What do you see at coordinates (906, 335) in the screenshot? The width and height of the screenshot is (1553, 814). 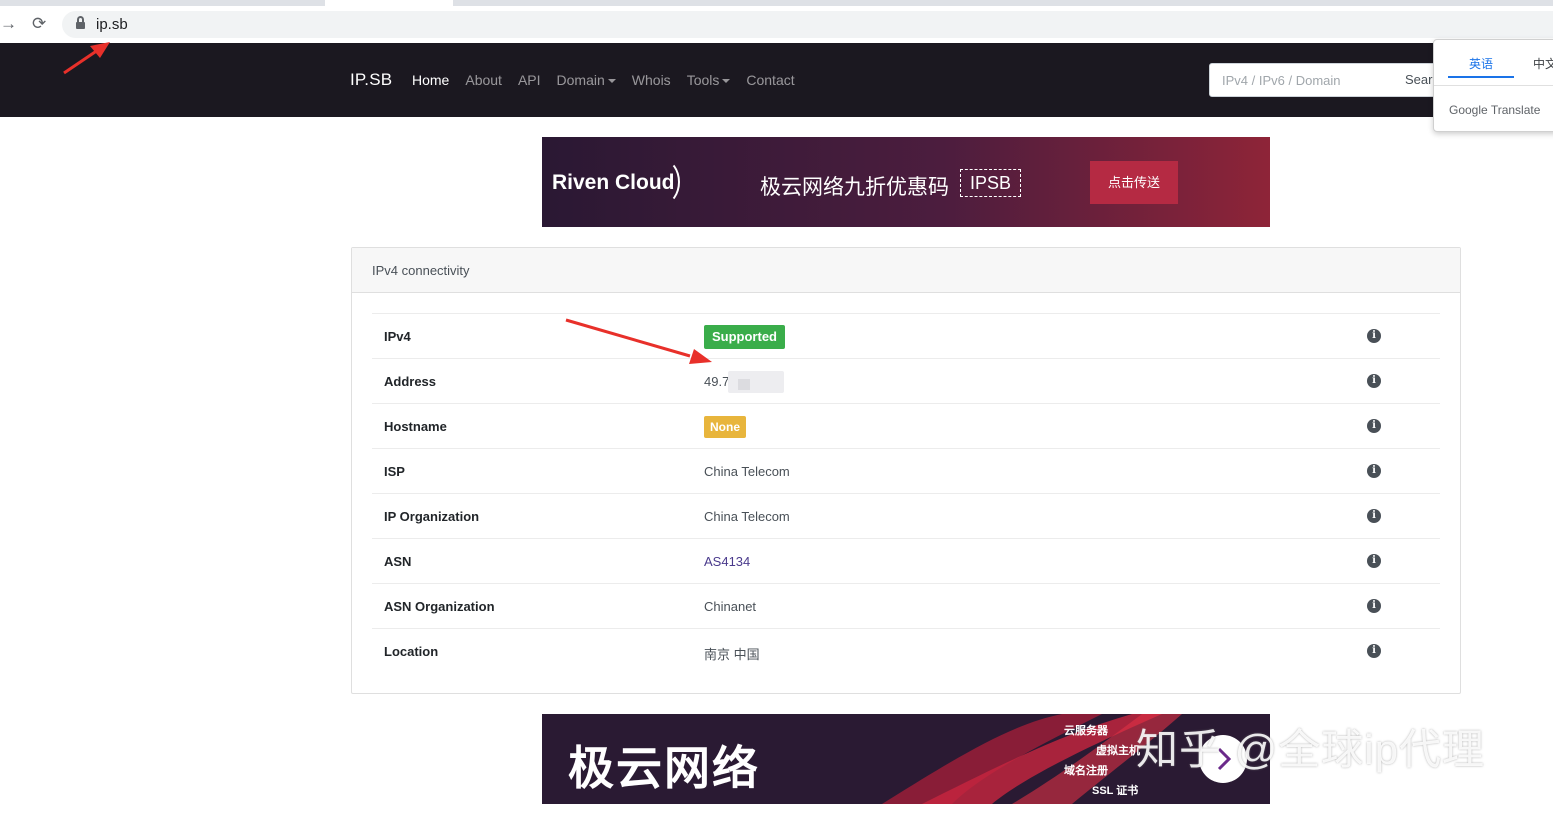 I see `table-row: IPv4 Supported i` at bounding box center [906, 335].